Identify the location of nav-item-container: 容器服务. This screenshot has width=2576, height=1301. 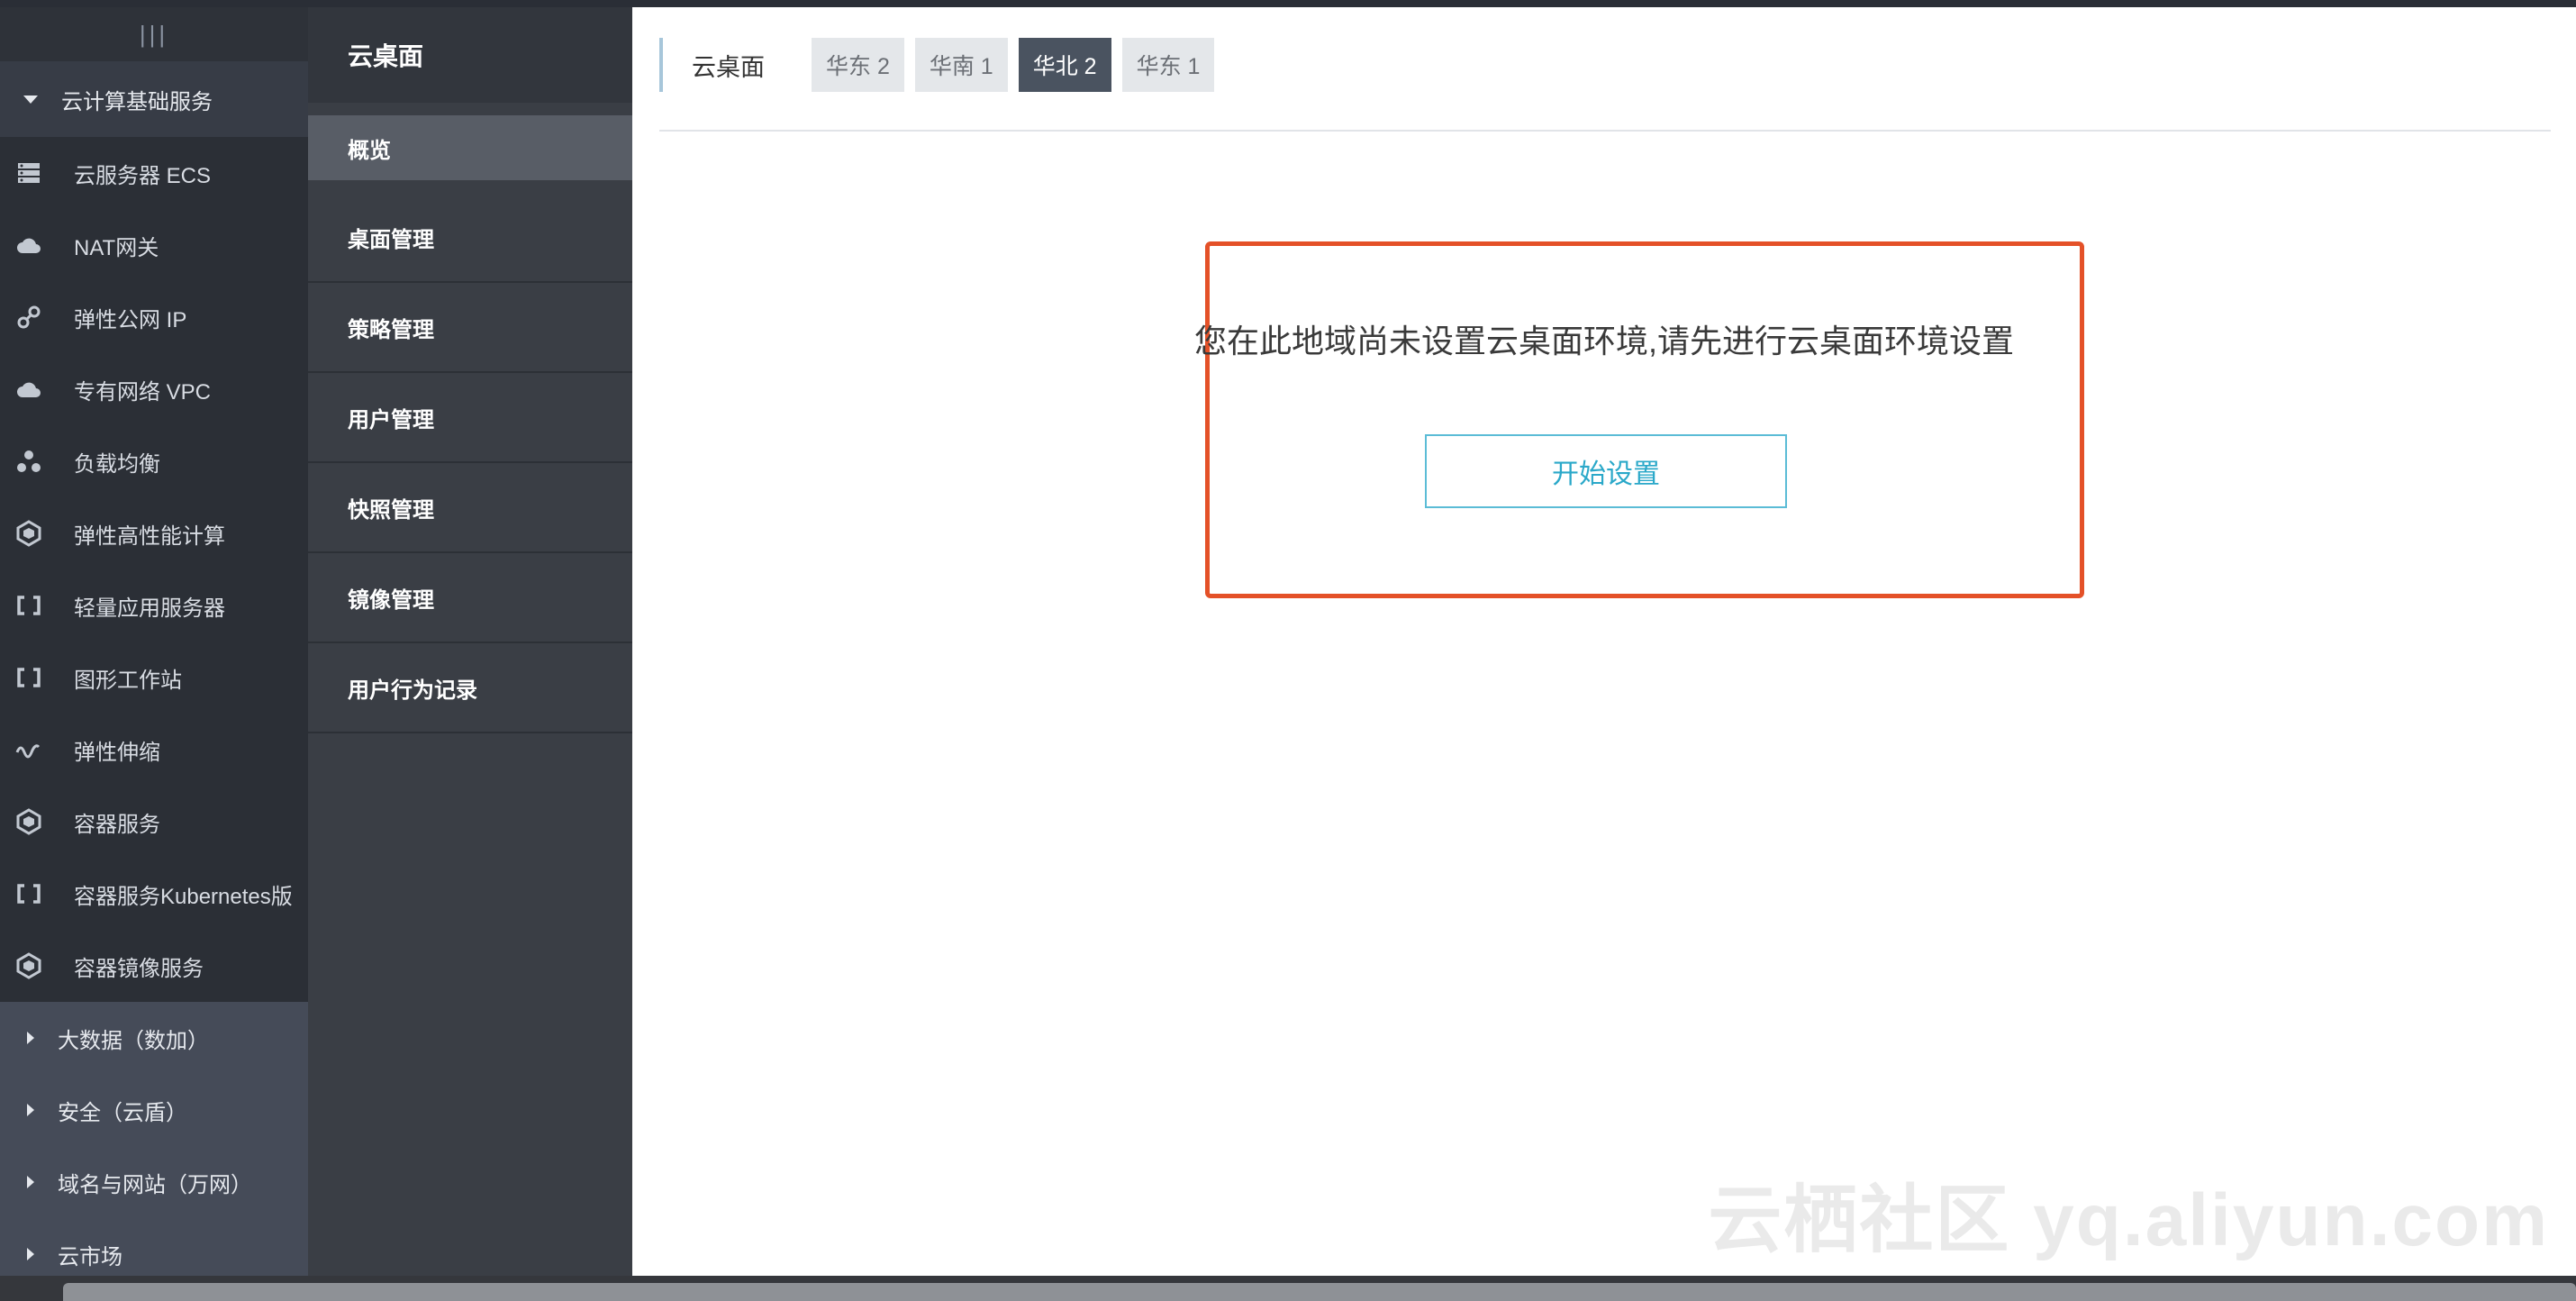
(154, 822).